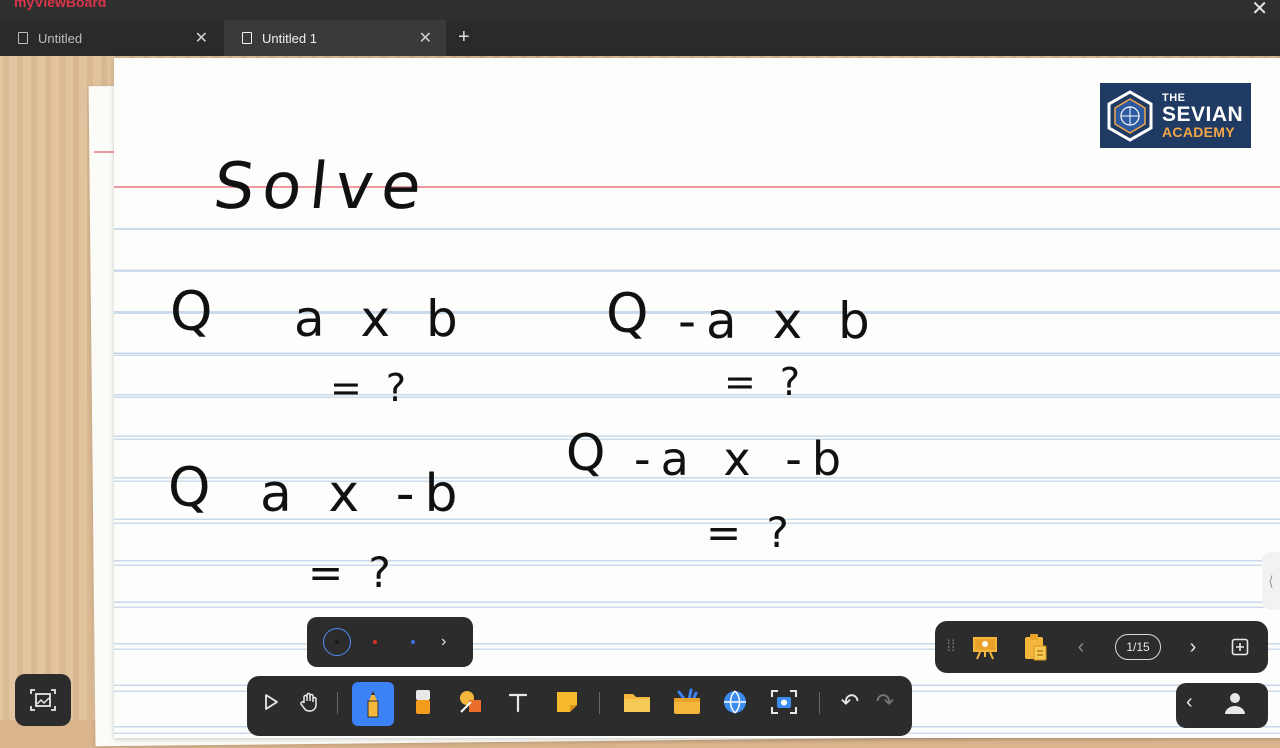 This screenshot has height=748, width=1280. I want to click on app-brand: myViewBoard, so click(60, 5).